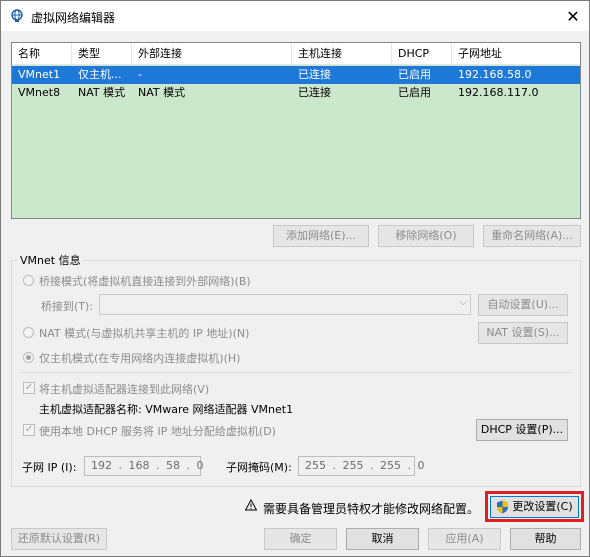  What do you see at coordinates (42, 54) in the screenshot?
I see `column-header-name: 名称` at bounding box center [42, 54].